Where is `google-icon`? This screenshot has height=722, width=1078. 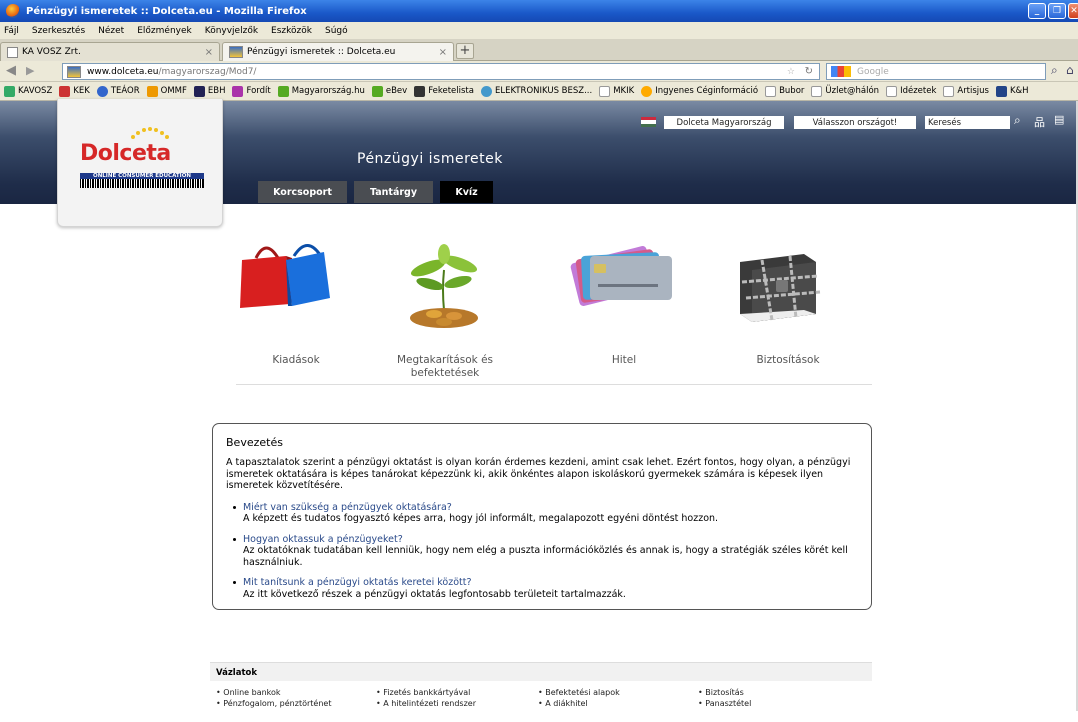
google-icon is located at coordinates (841, 71).